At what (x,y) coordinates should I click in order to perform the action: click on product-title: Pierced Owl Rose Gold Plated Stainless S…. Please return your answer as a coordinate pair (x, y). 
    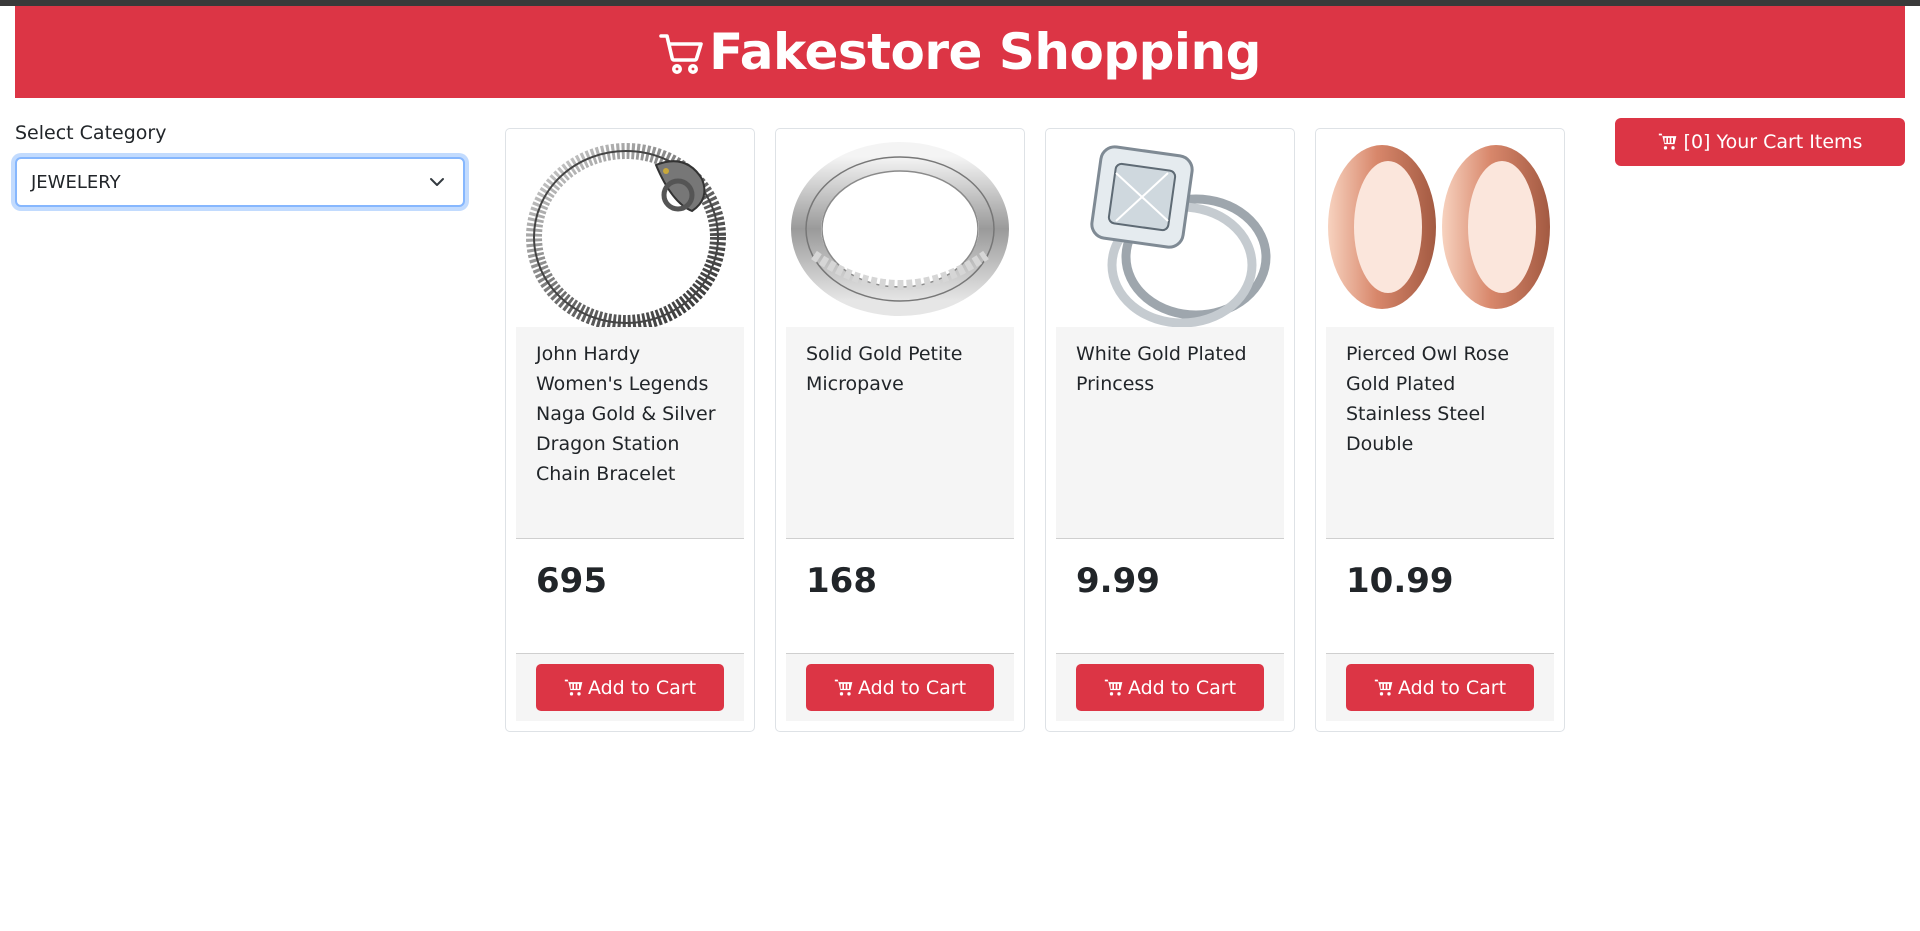
    Looking at the image, I should click on (1440, 433).